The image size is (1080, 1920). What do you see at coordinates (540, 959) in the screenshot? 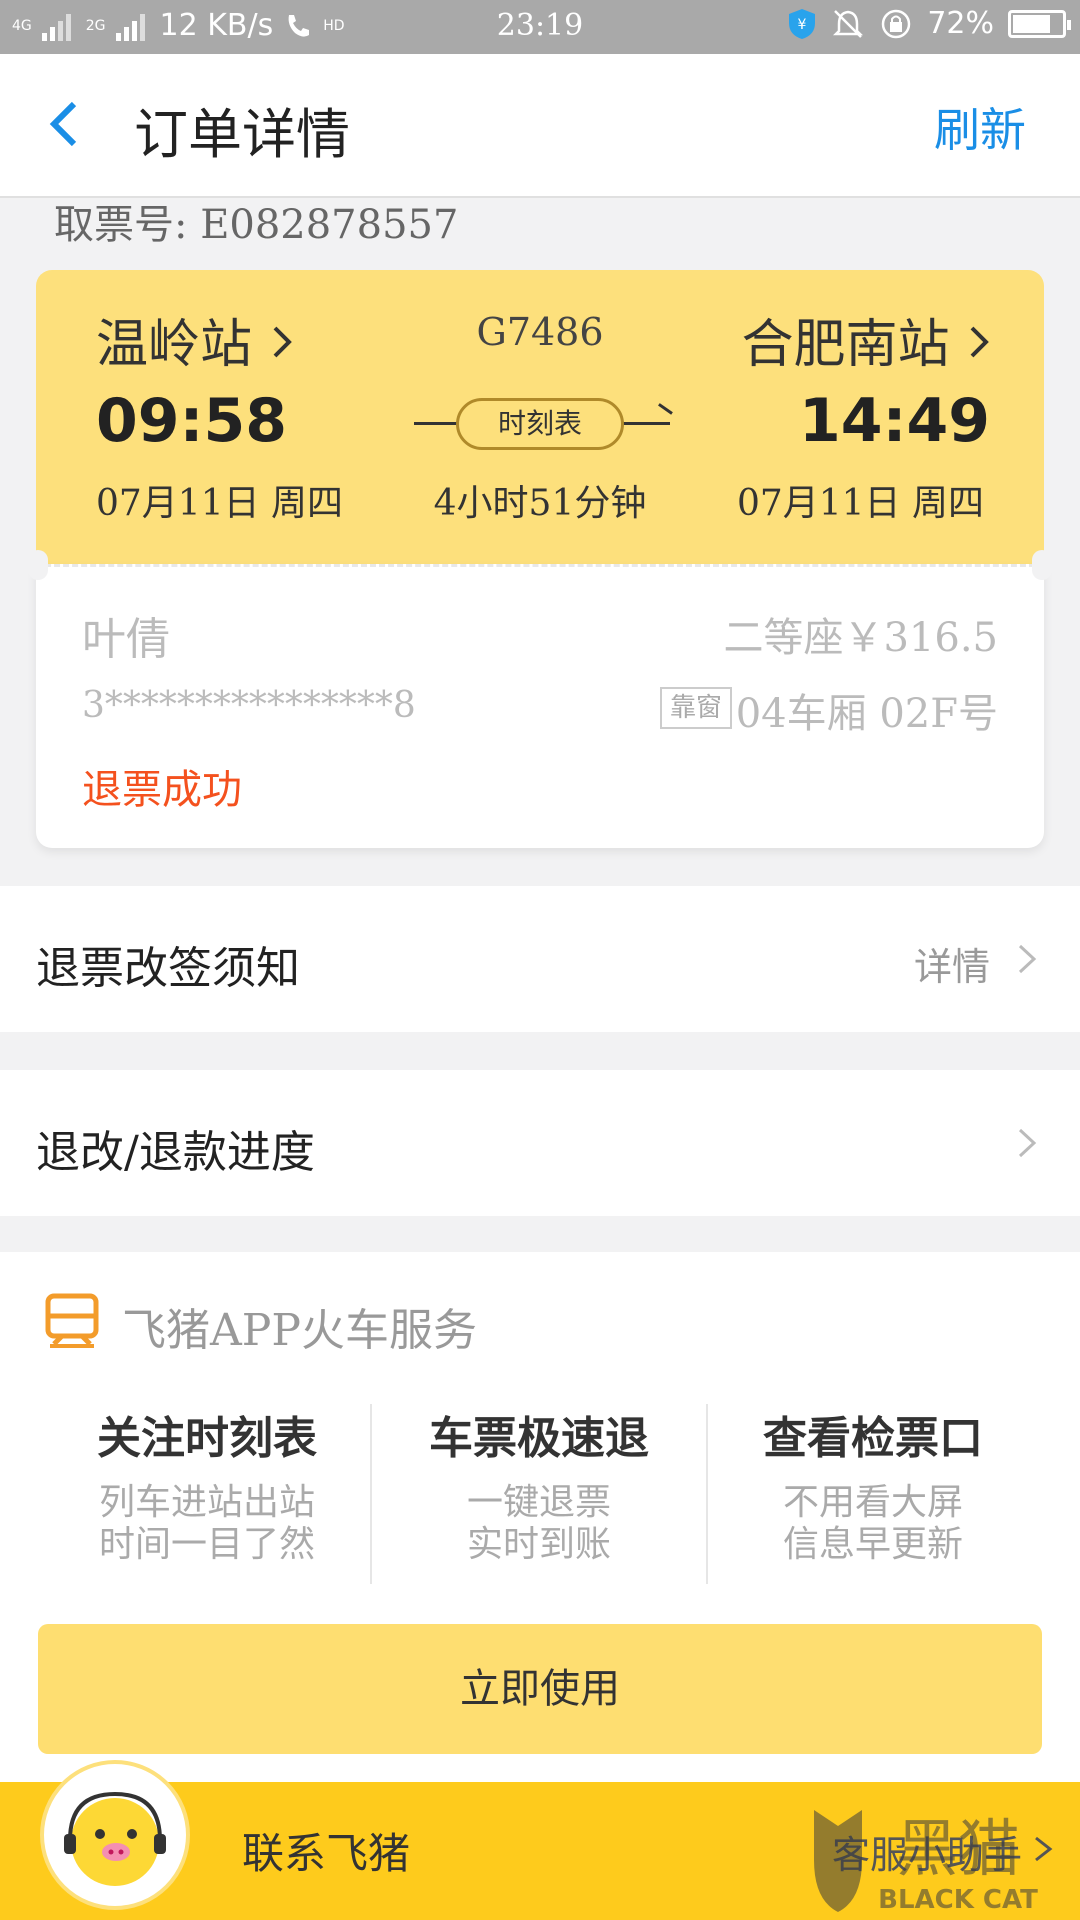
I see `refund-notice-row: 退票改签须知 详情` at bounding box center [540, 959].